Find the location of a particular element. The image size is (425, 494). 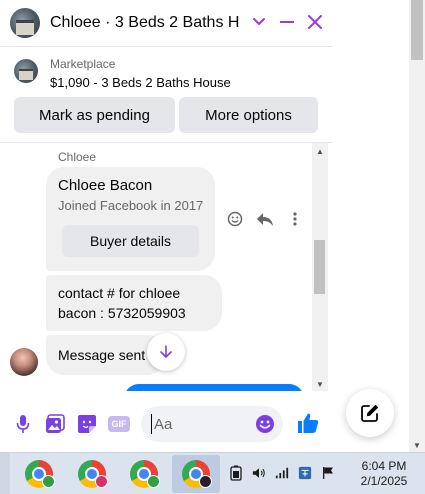

microphone-icon is located at coordinates (23, 424).